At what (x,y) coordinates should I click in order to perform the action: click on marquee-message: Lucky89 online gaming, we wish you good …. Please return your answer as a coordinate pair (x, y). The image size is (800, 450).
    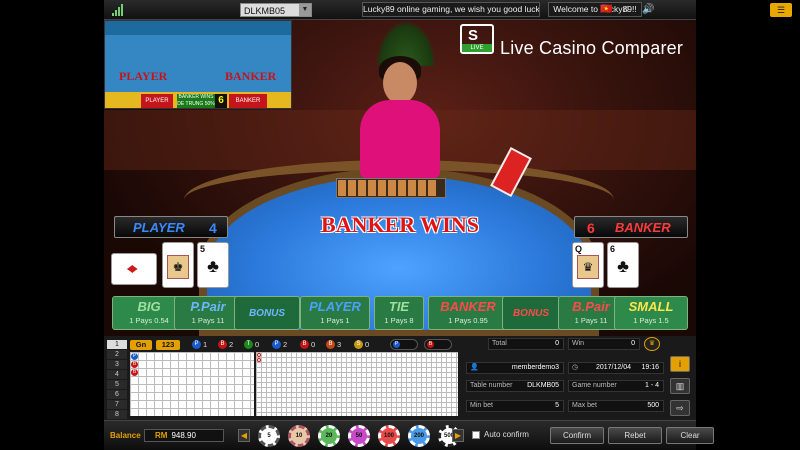
    Looking at the image, I should click on (451, 9).